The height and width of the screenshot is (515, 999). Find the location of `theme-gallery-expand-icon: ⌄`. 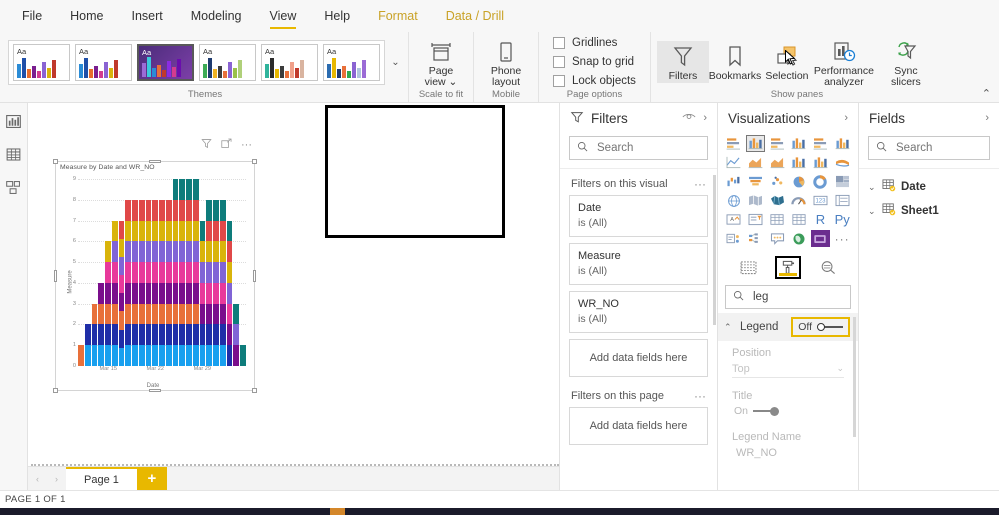

theme-gallery-expand-icon: ⌄ is located at coordinates (395, 62).